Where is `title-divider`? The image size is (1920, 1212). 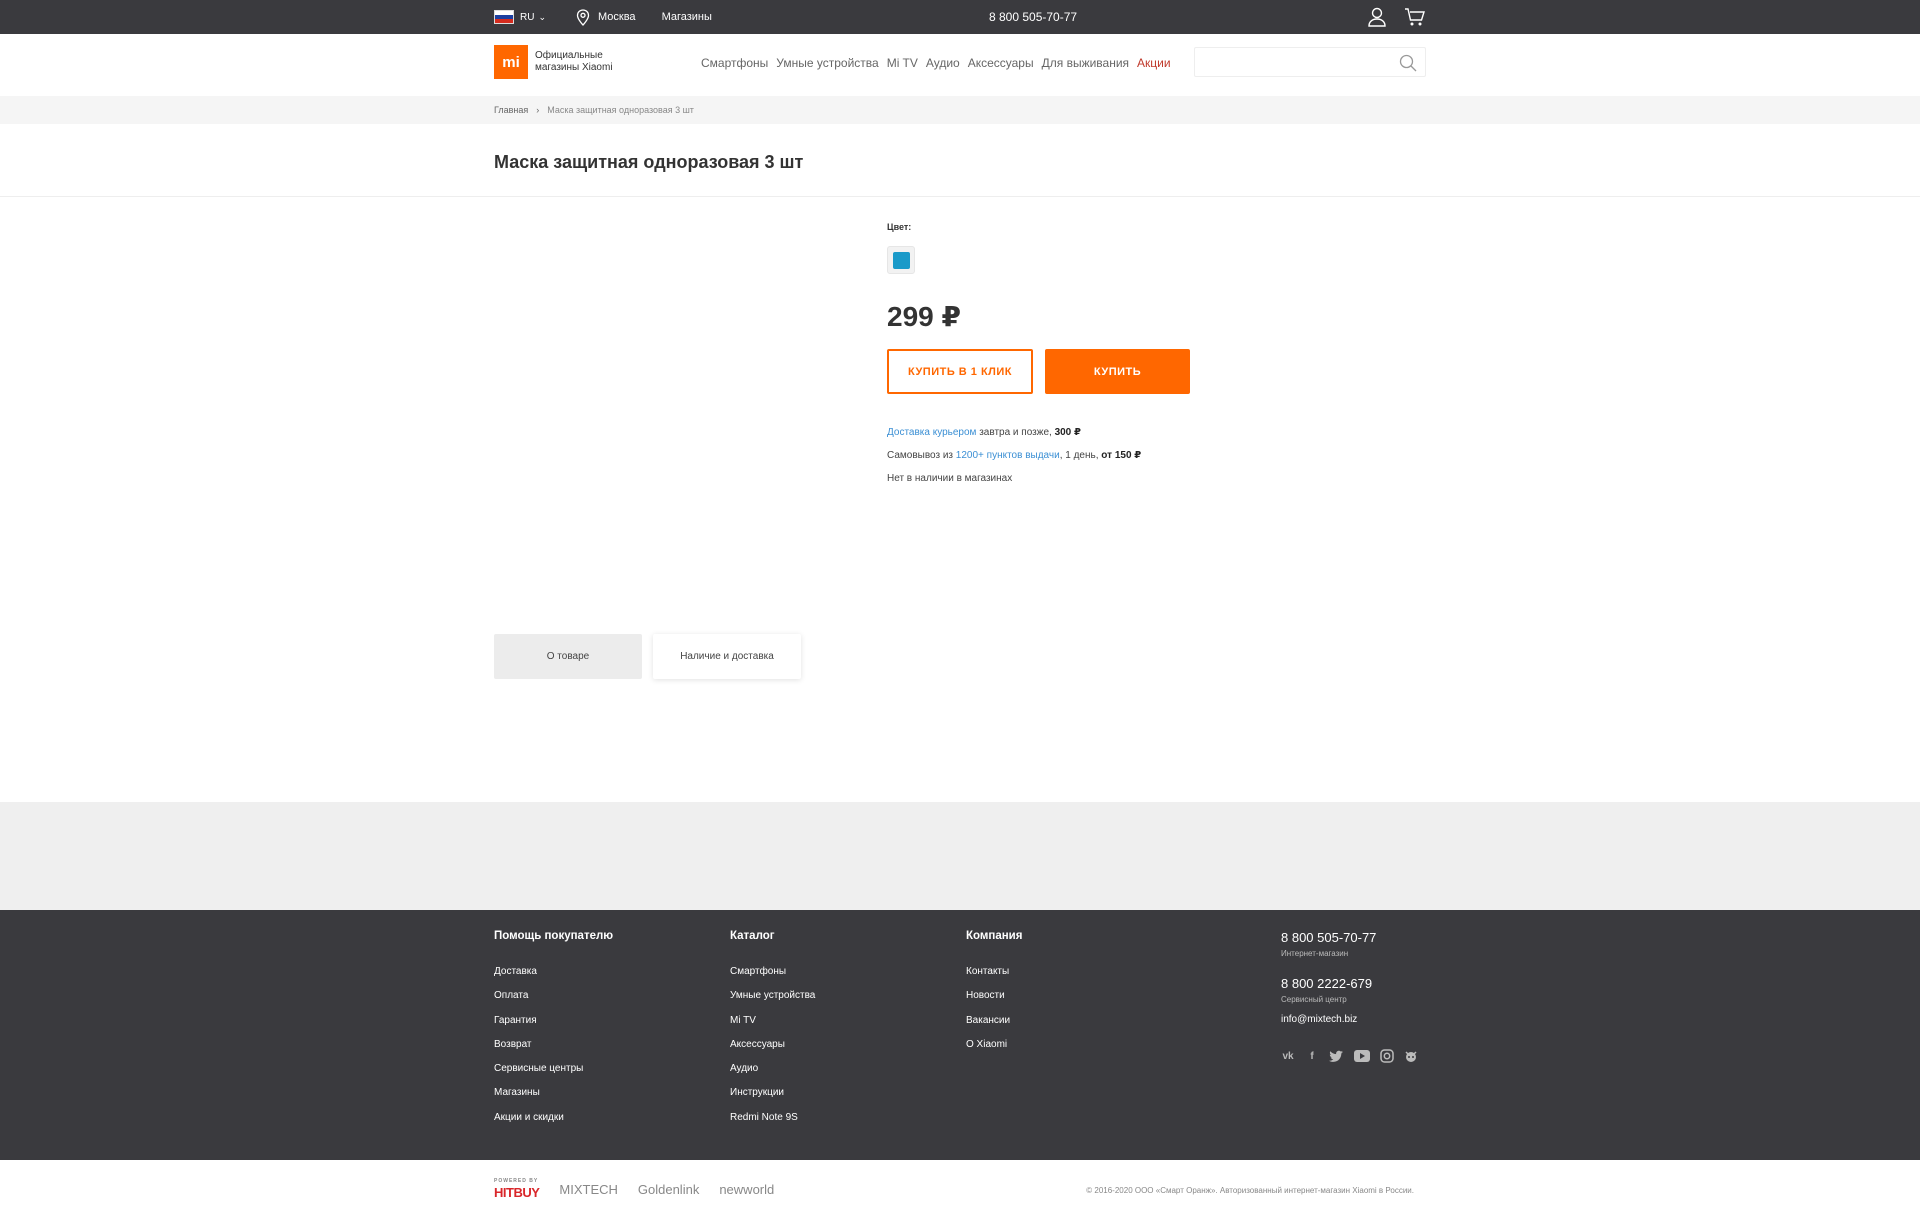
title-divider is located at coordinates (960, 196).